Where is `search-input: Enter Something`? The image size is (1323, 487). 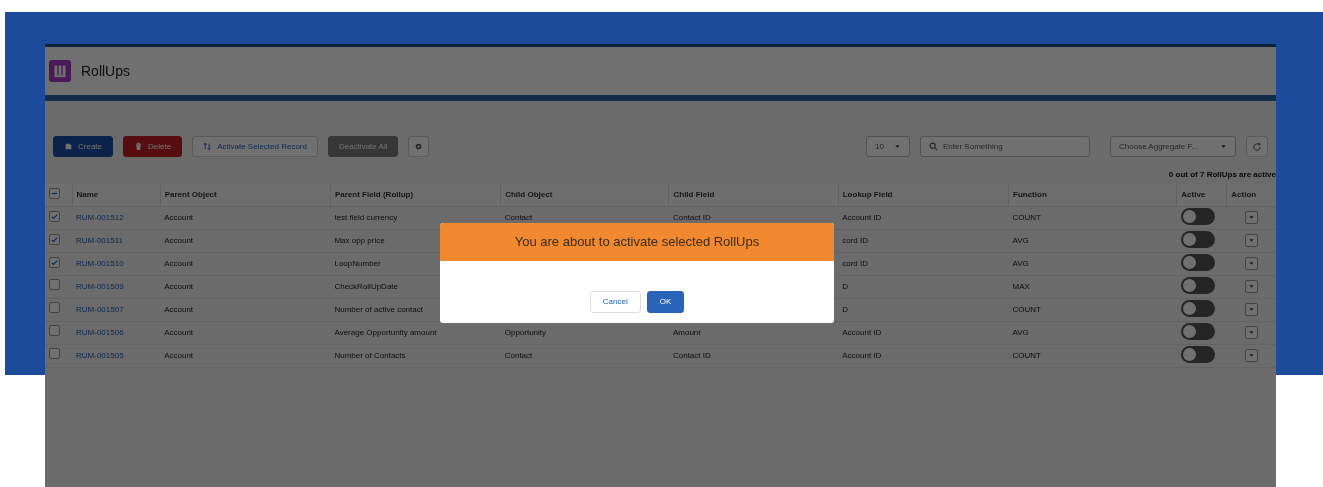 search-input: Enter Something is located at coordinates (1012, 146).